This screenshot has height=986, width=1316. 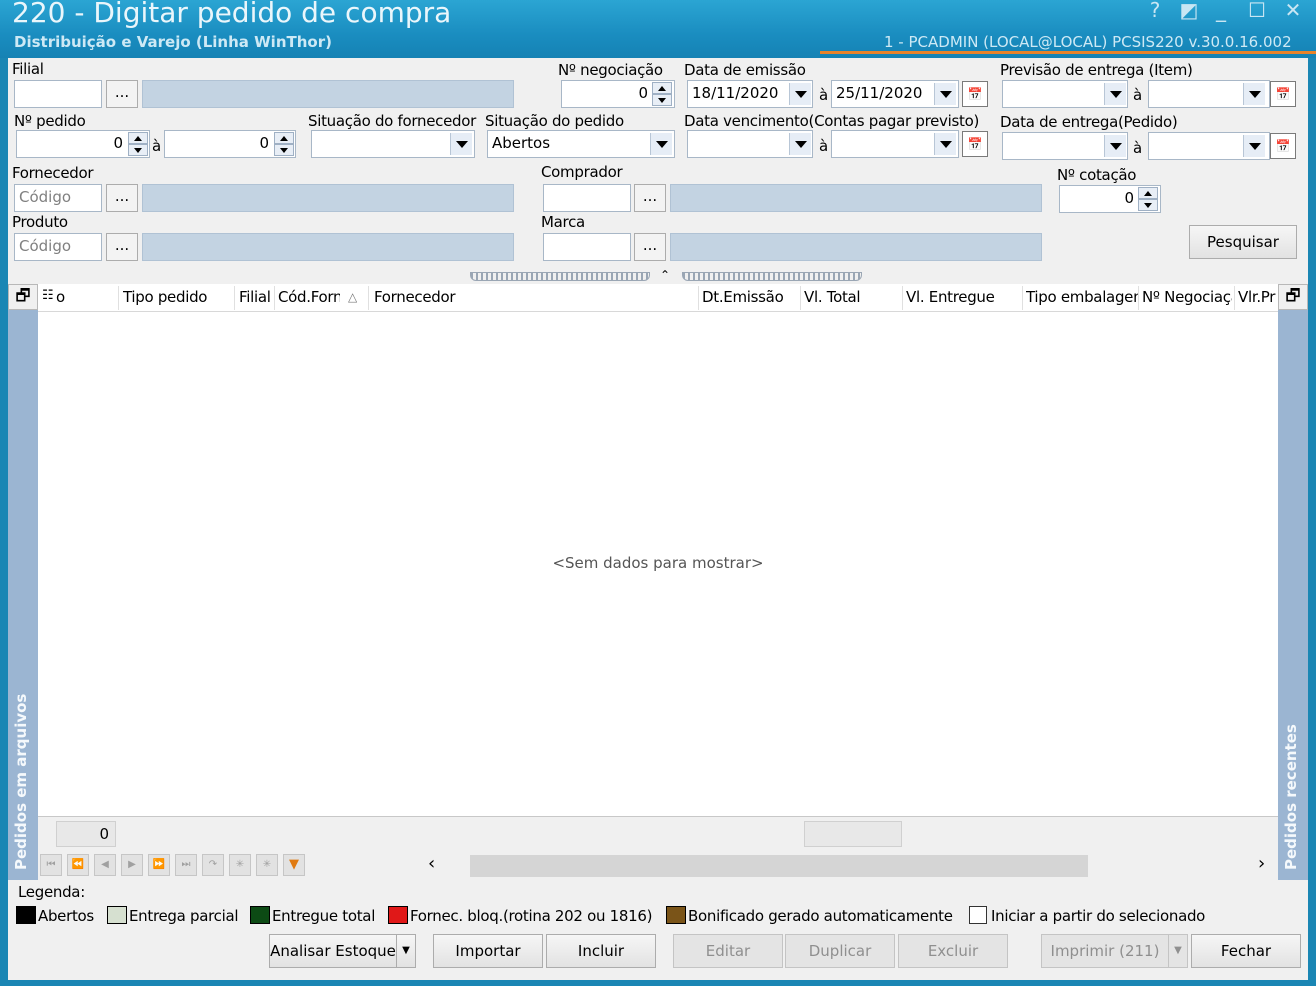 What do you see at coordinates (55, 915) in the screenshot?
I see `legend-item-abertos: Abertos` at bounding box center [55, 915].